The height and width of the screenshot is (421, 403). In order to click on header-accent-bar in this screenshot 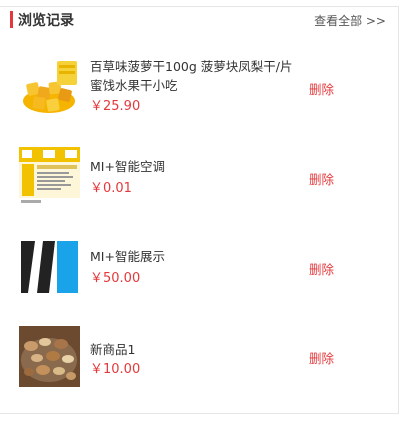, I will do `click(11, 19)`.